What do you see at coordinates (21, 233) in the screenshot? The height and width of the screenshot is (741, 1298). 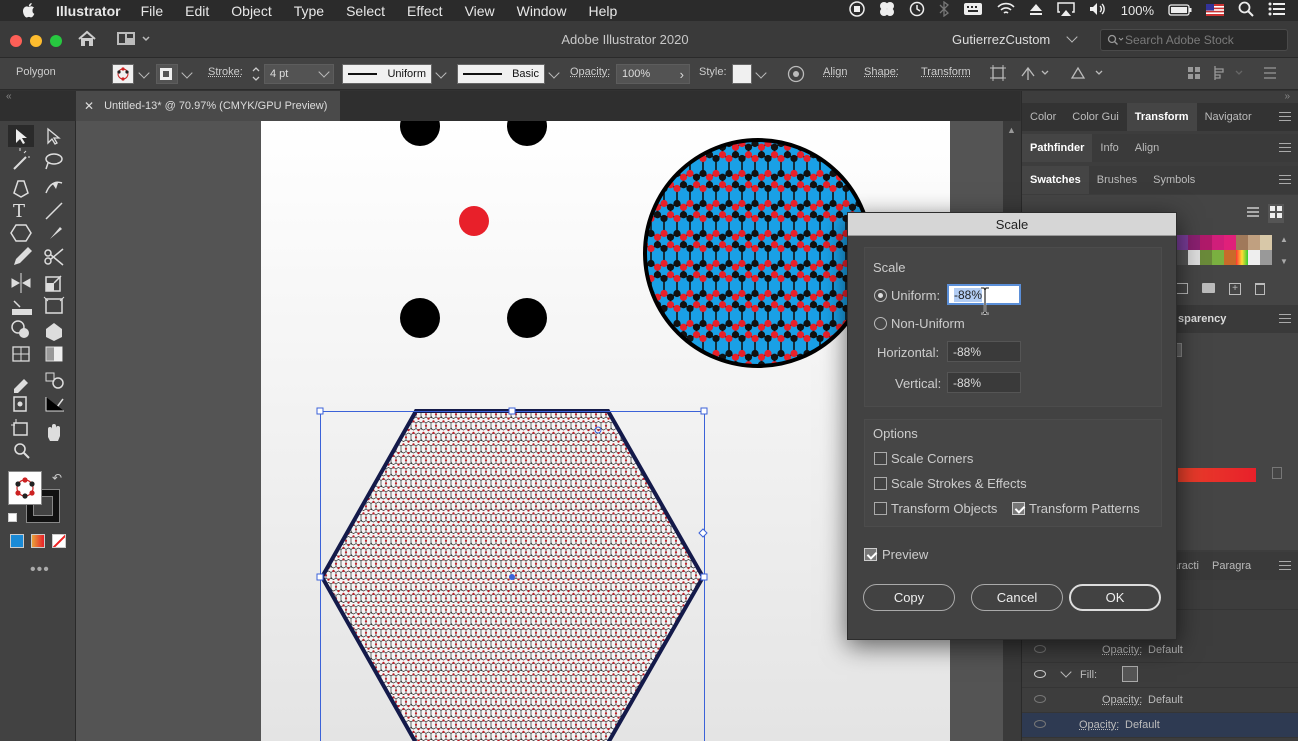 I see `polygon-tool-icon` at bounding box center [21, 233].